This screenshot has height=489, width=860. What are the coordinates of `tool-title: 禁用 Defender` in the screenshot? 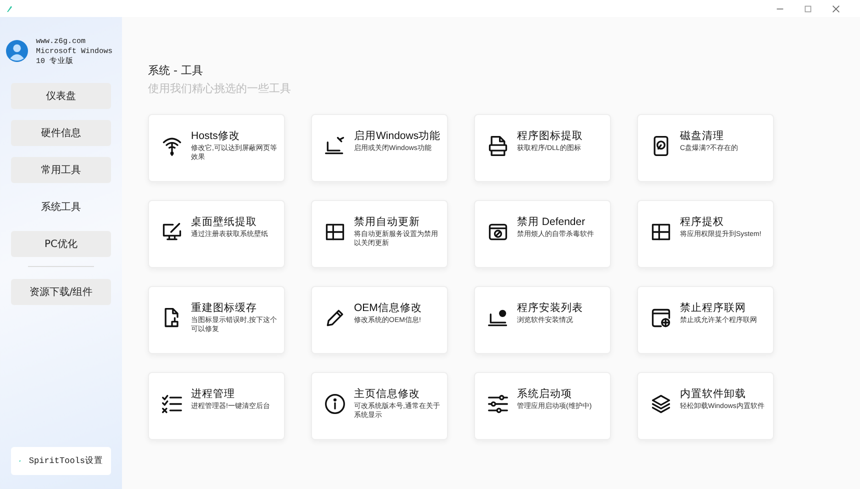 It's located at (551, 222).